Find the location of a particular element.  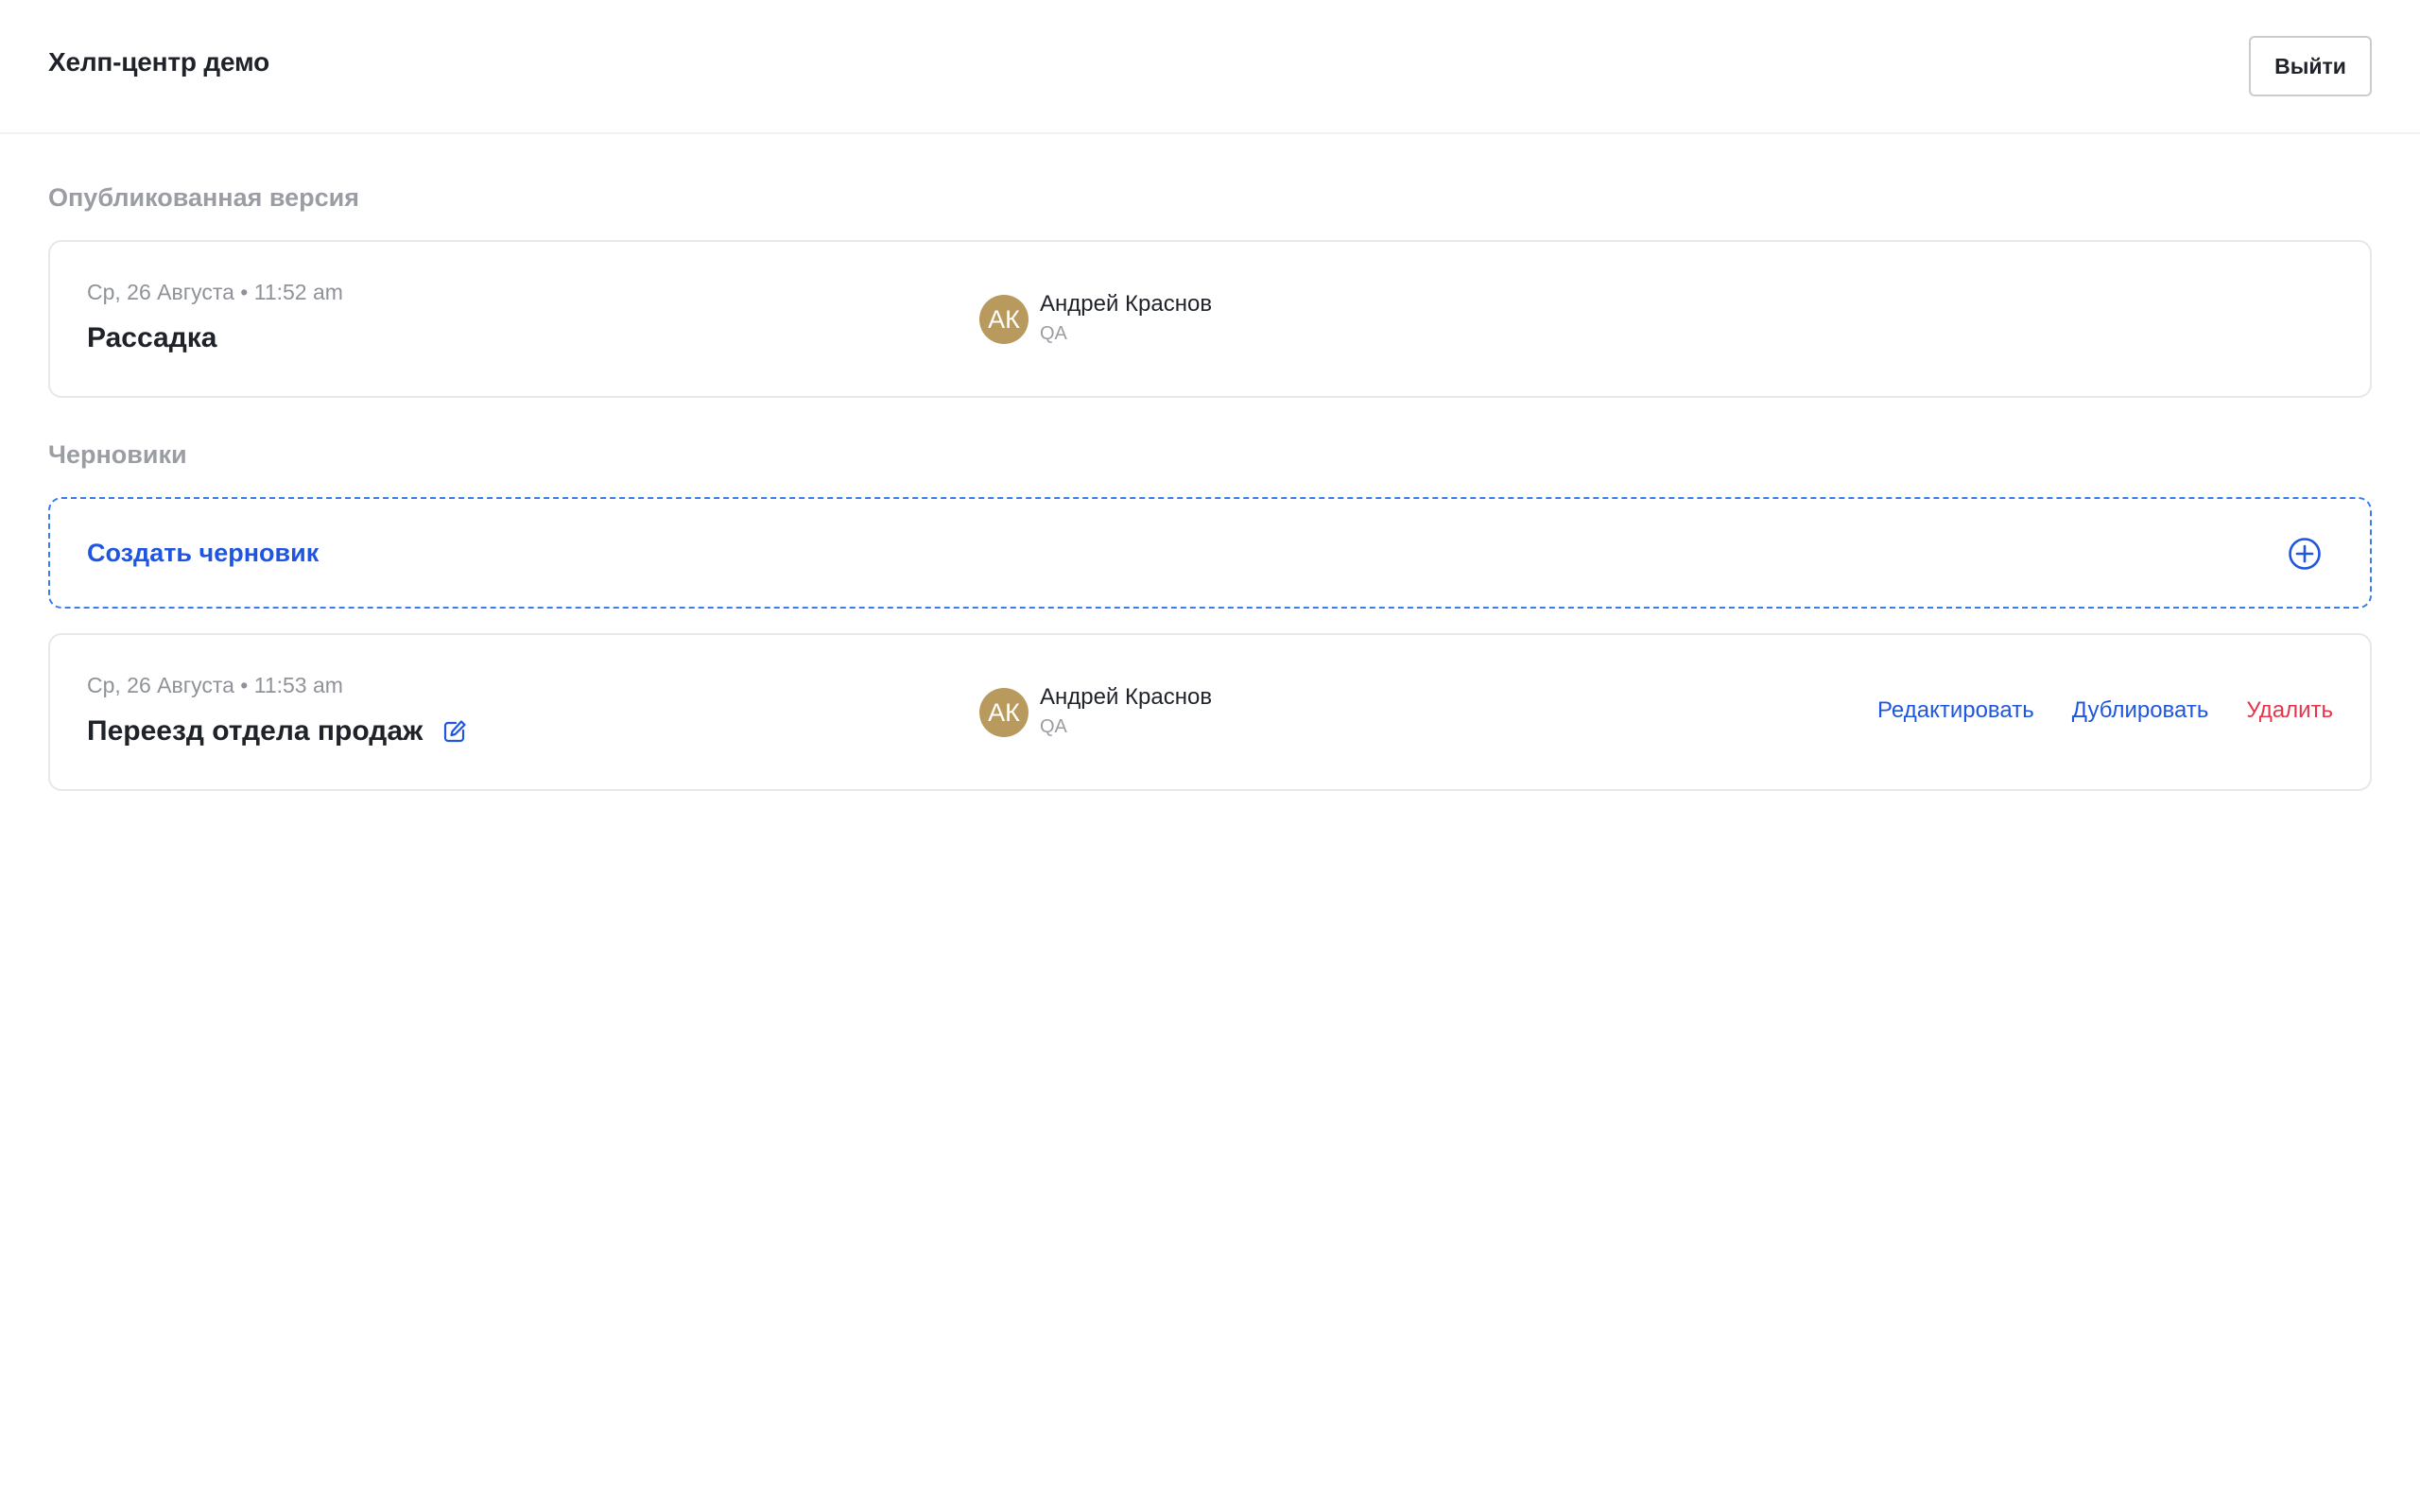

draft-title-text: Переезд отдела продаж is located at coordinates (256, 731).